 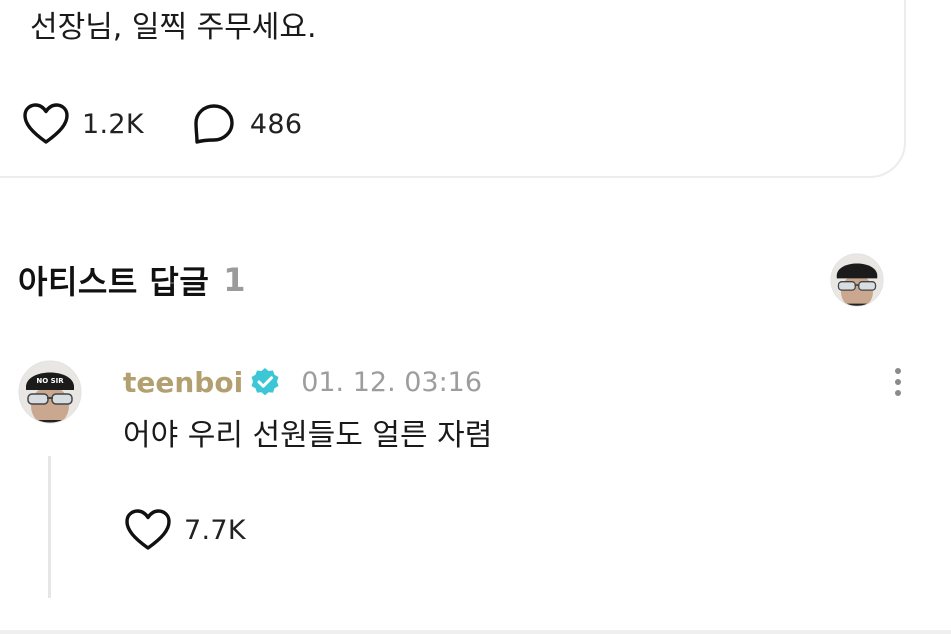 What do you see at coordinates (265, 382) in the screenshot?
I see `verified-badge-icon` at bounding box center [265, 382].